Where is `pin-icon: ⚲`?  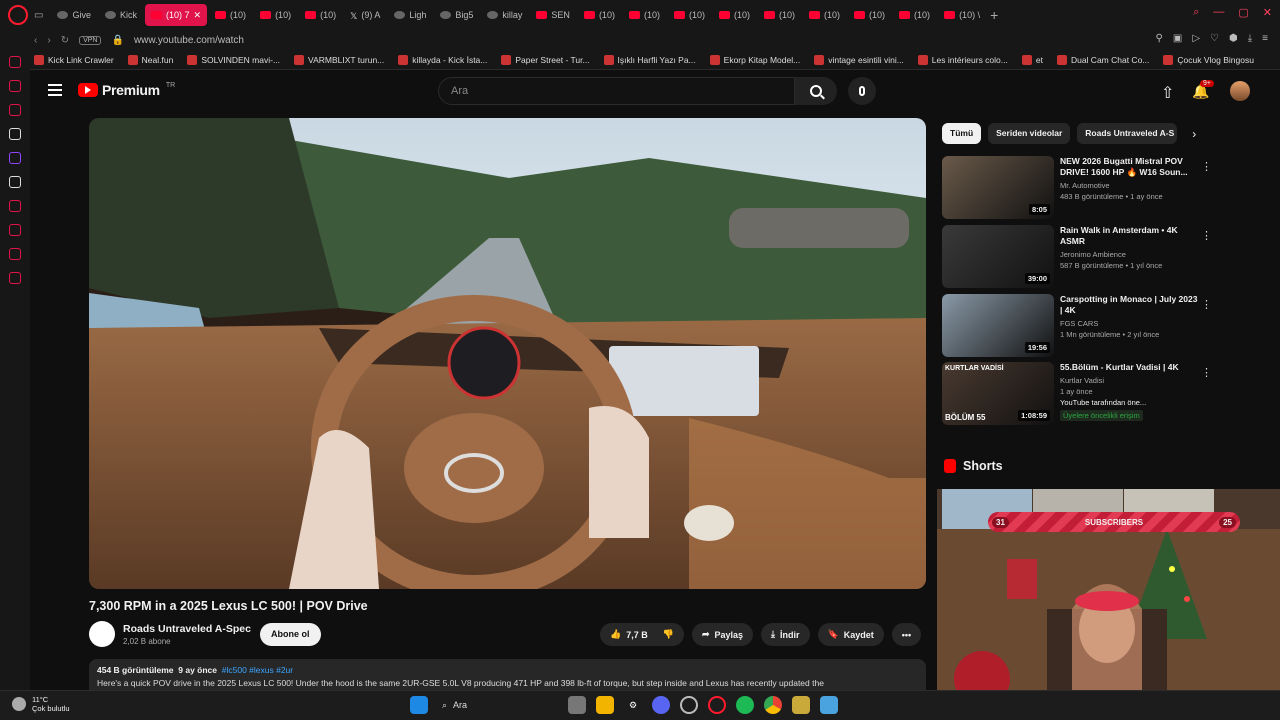
pin-icon: ⚲ is located at coordinates (1159, 38).